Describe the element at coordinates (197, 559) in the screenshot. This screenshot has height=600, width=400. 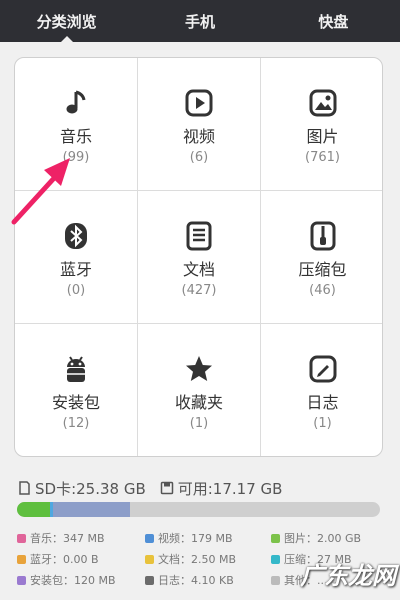
I see `legend-text: 文档：2.50 MB` at that location.